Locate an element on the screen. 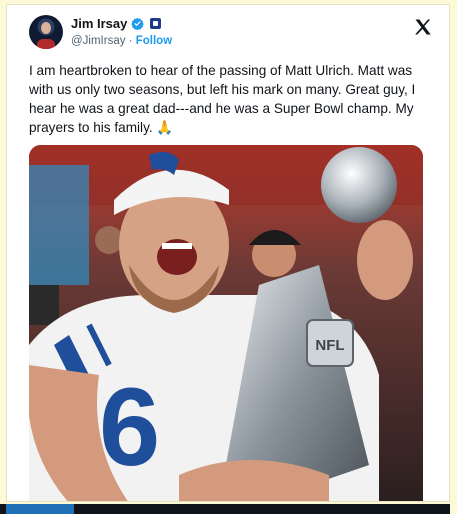 The image size is (457, 514). bottom-bar-accent is located at coordinates (40, 509).